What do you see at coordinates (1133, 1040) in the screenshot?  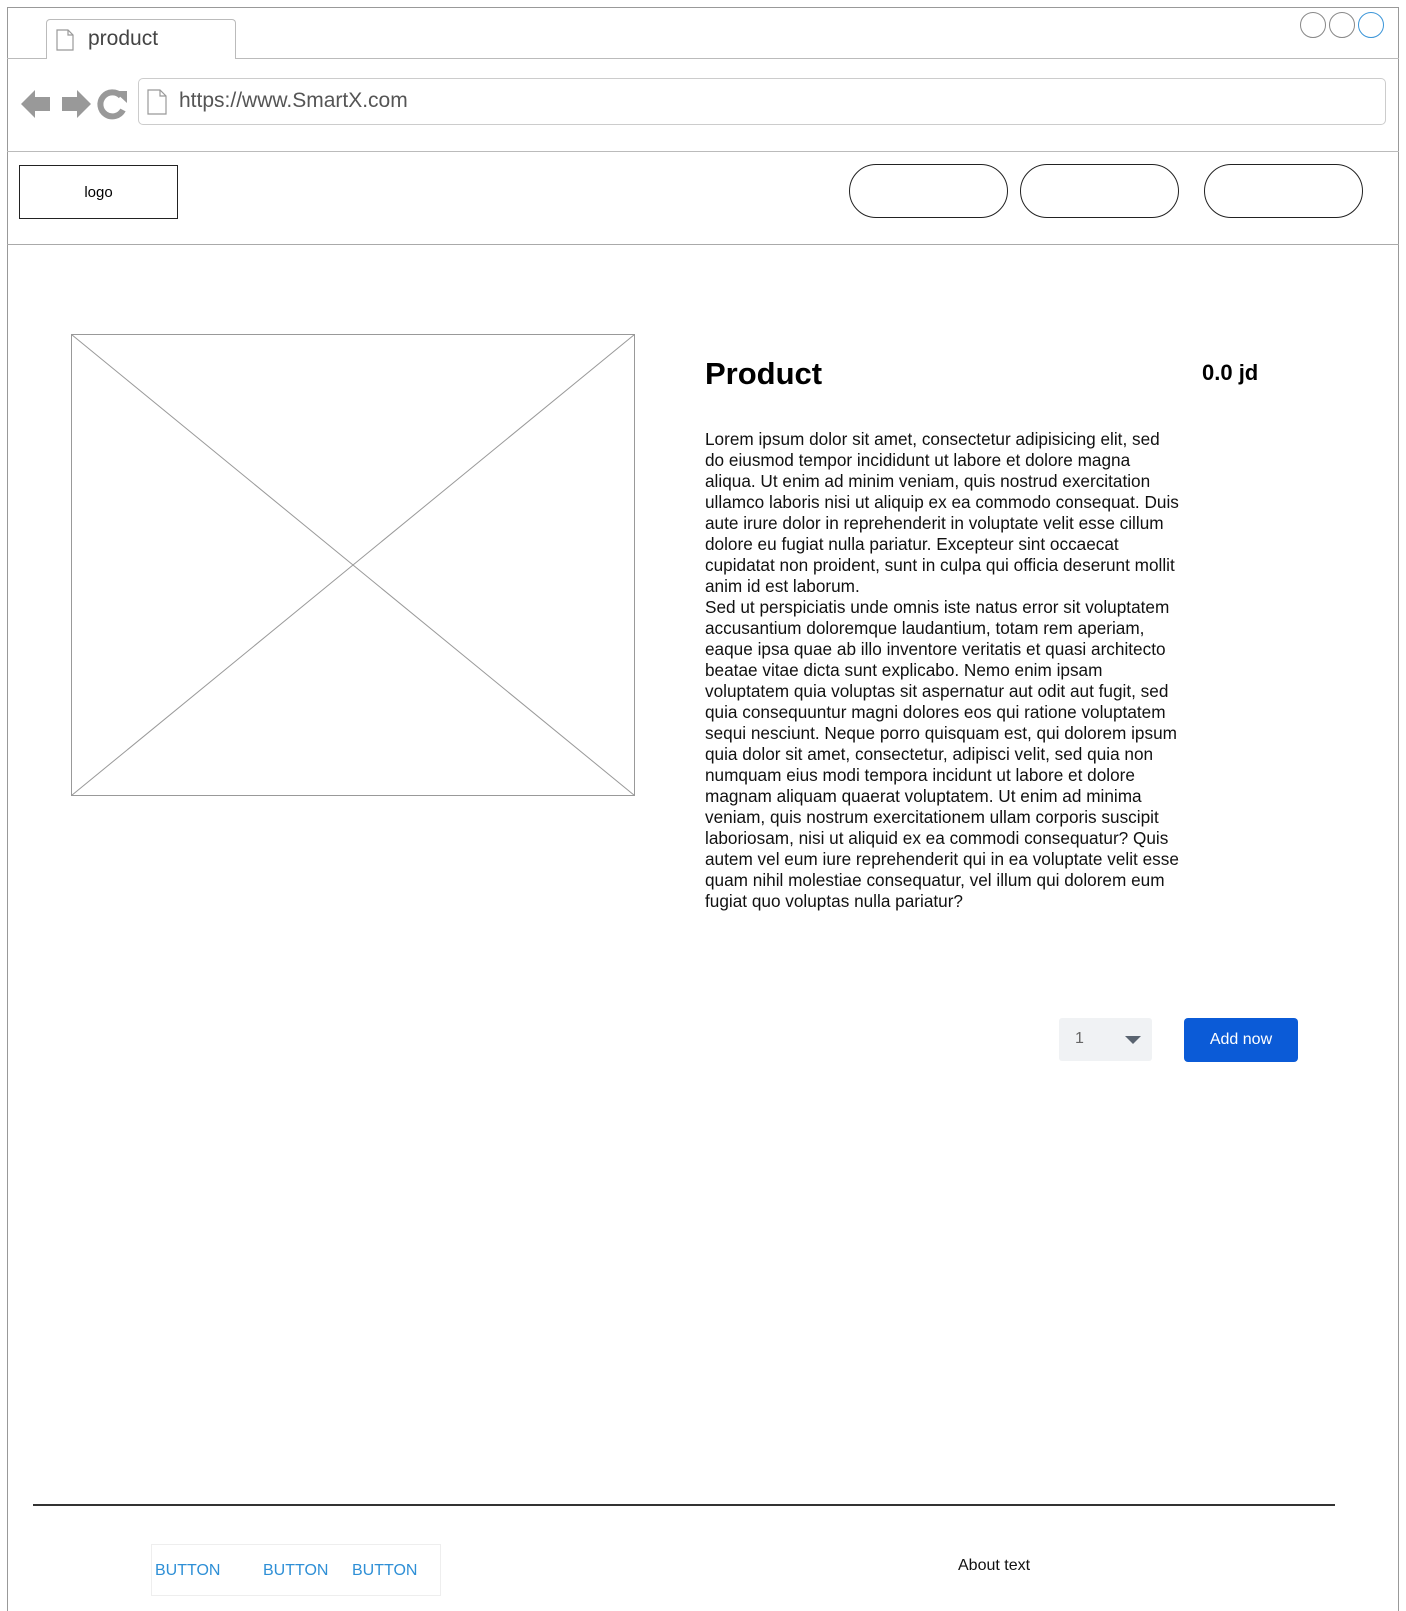 I see `chevron-down-icon` at bounding box center [1133, 1040].